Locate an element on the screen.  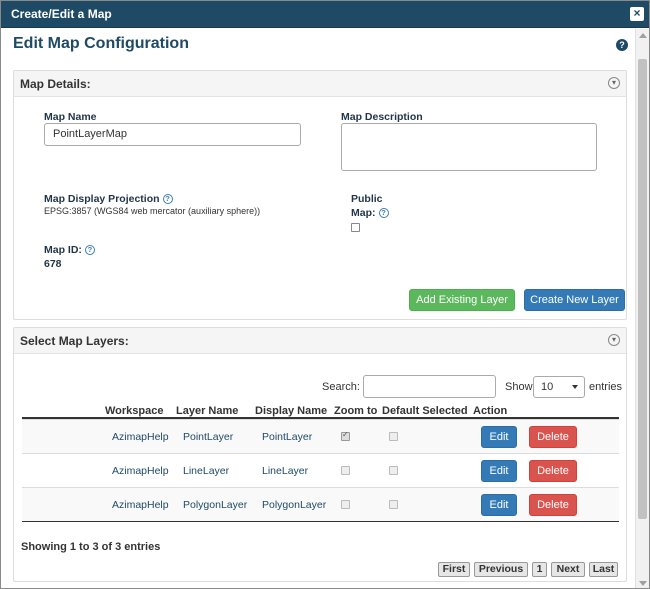
table-bottom-divider is located at coordinates (320, 521).